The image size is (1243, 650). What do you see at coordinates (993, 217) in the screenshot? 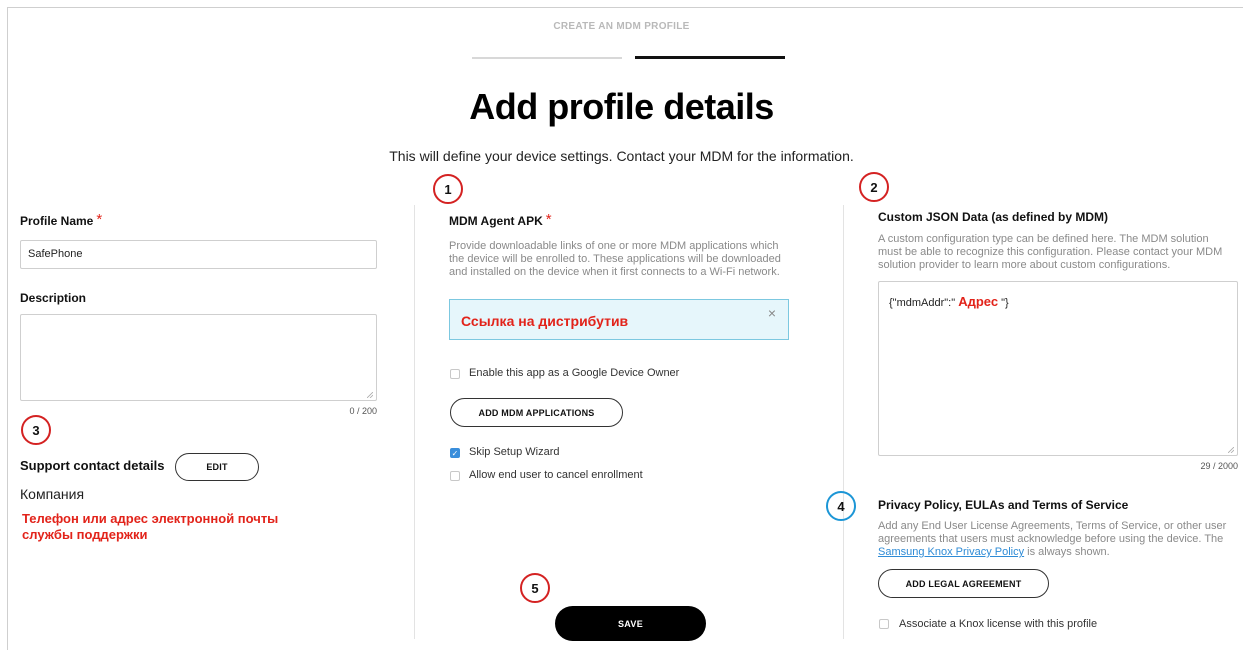
I see `custom-json-label: Custom JSON Data (as defined by MDM)` at bounding box center [993, 217].